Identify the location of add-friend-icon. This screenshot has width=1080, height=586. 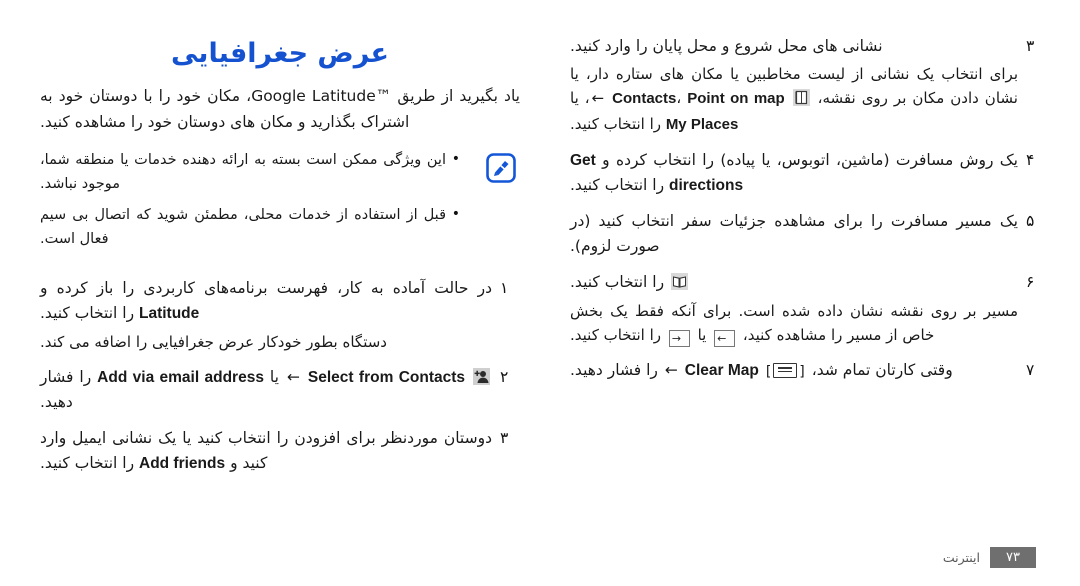
(481, 376).